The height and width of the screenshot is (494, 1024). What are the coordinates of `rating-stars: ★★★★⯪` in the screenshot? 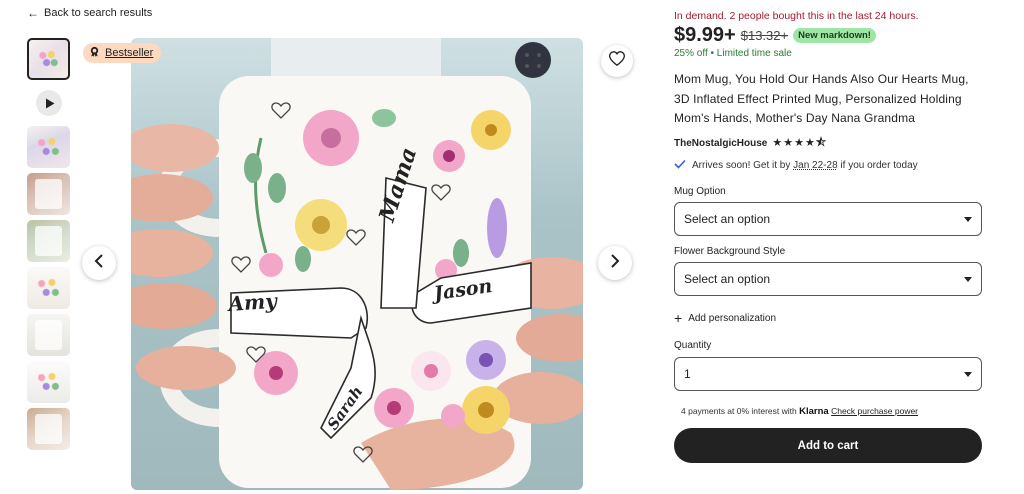 It's located at (799, 143).